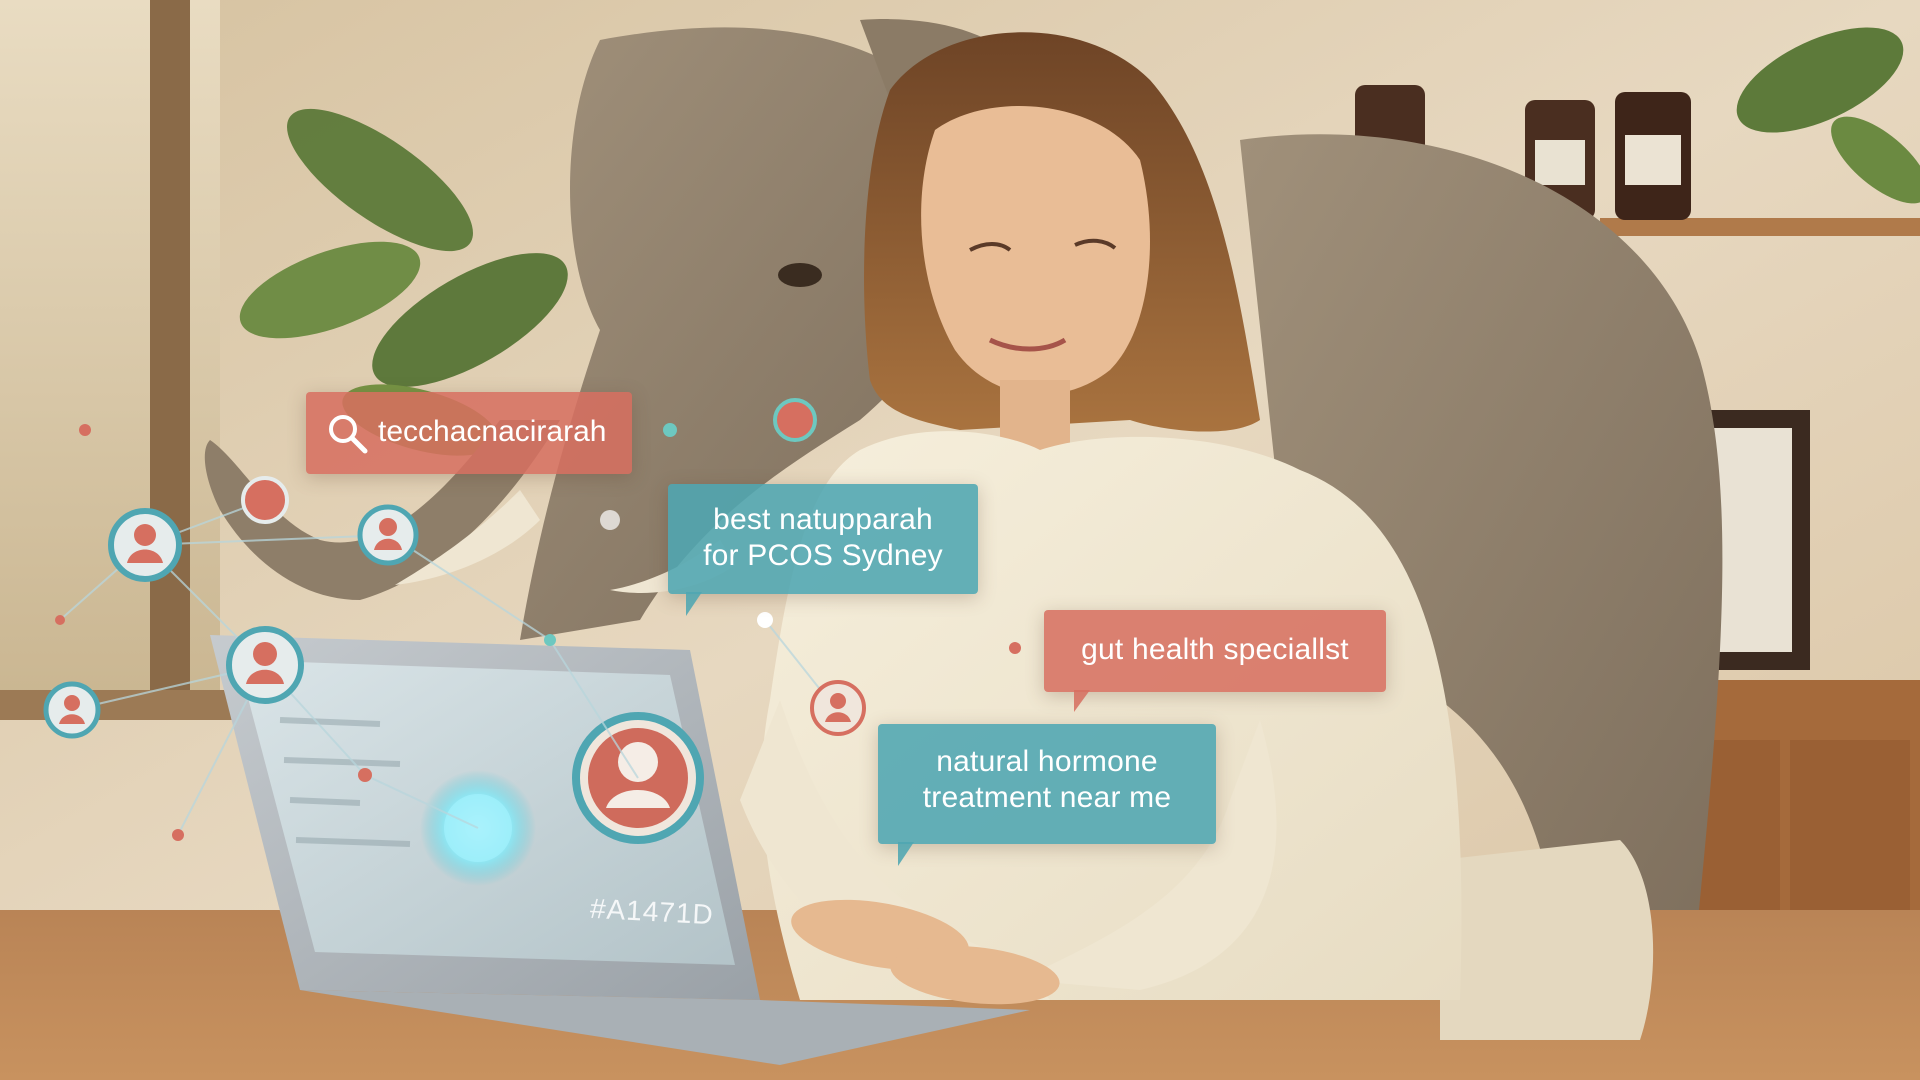  I want to click on query-bubble-gut: gut health speciallst, so click(1215, 661).